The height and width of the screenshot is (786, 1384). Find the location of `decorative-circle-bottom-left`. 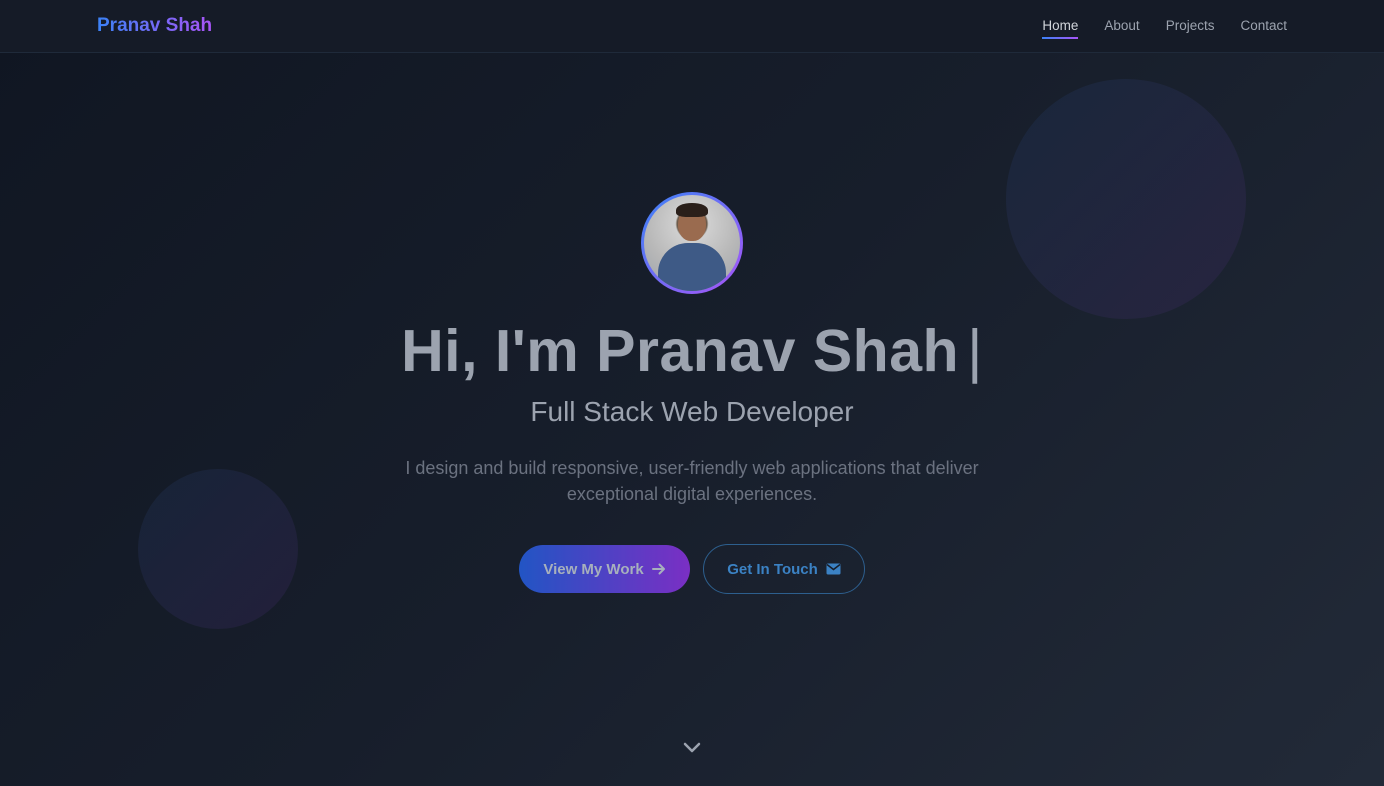

decorative-circle-bottom-left is located at coordinates (218, 549).